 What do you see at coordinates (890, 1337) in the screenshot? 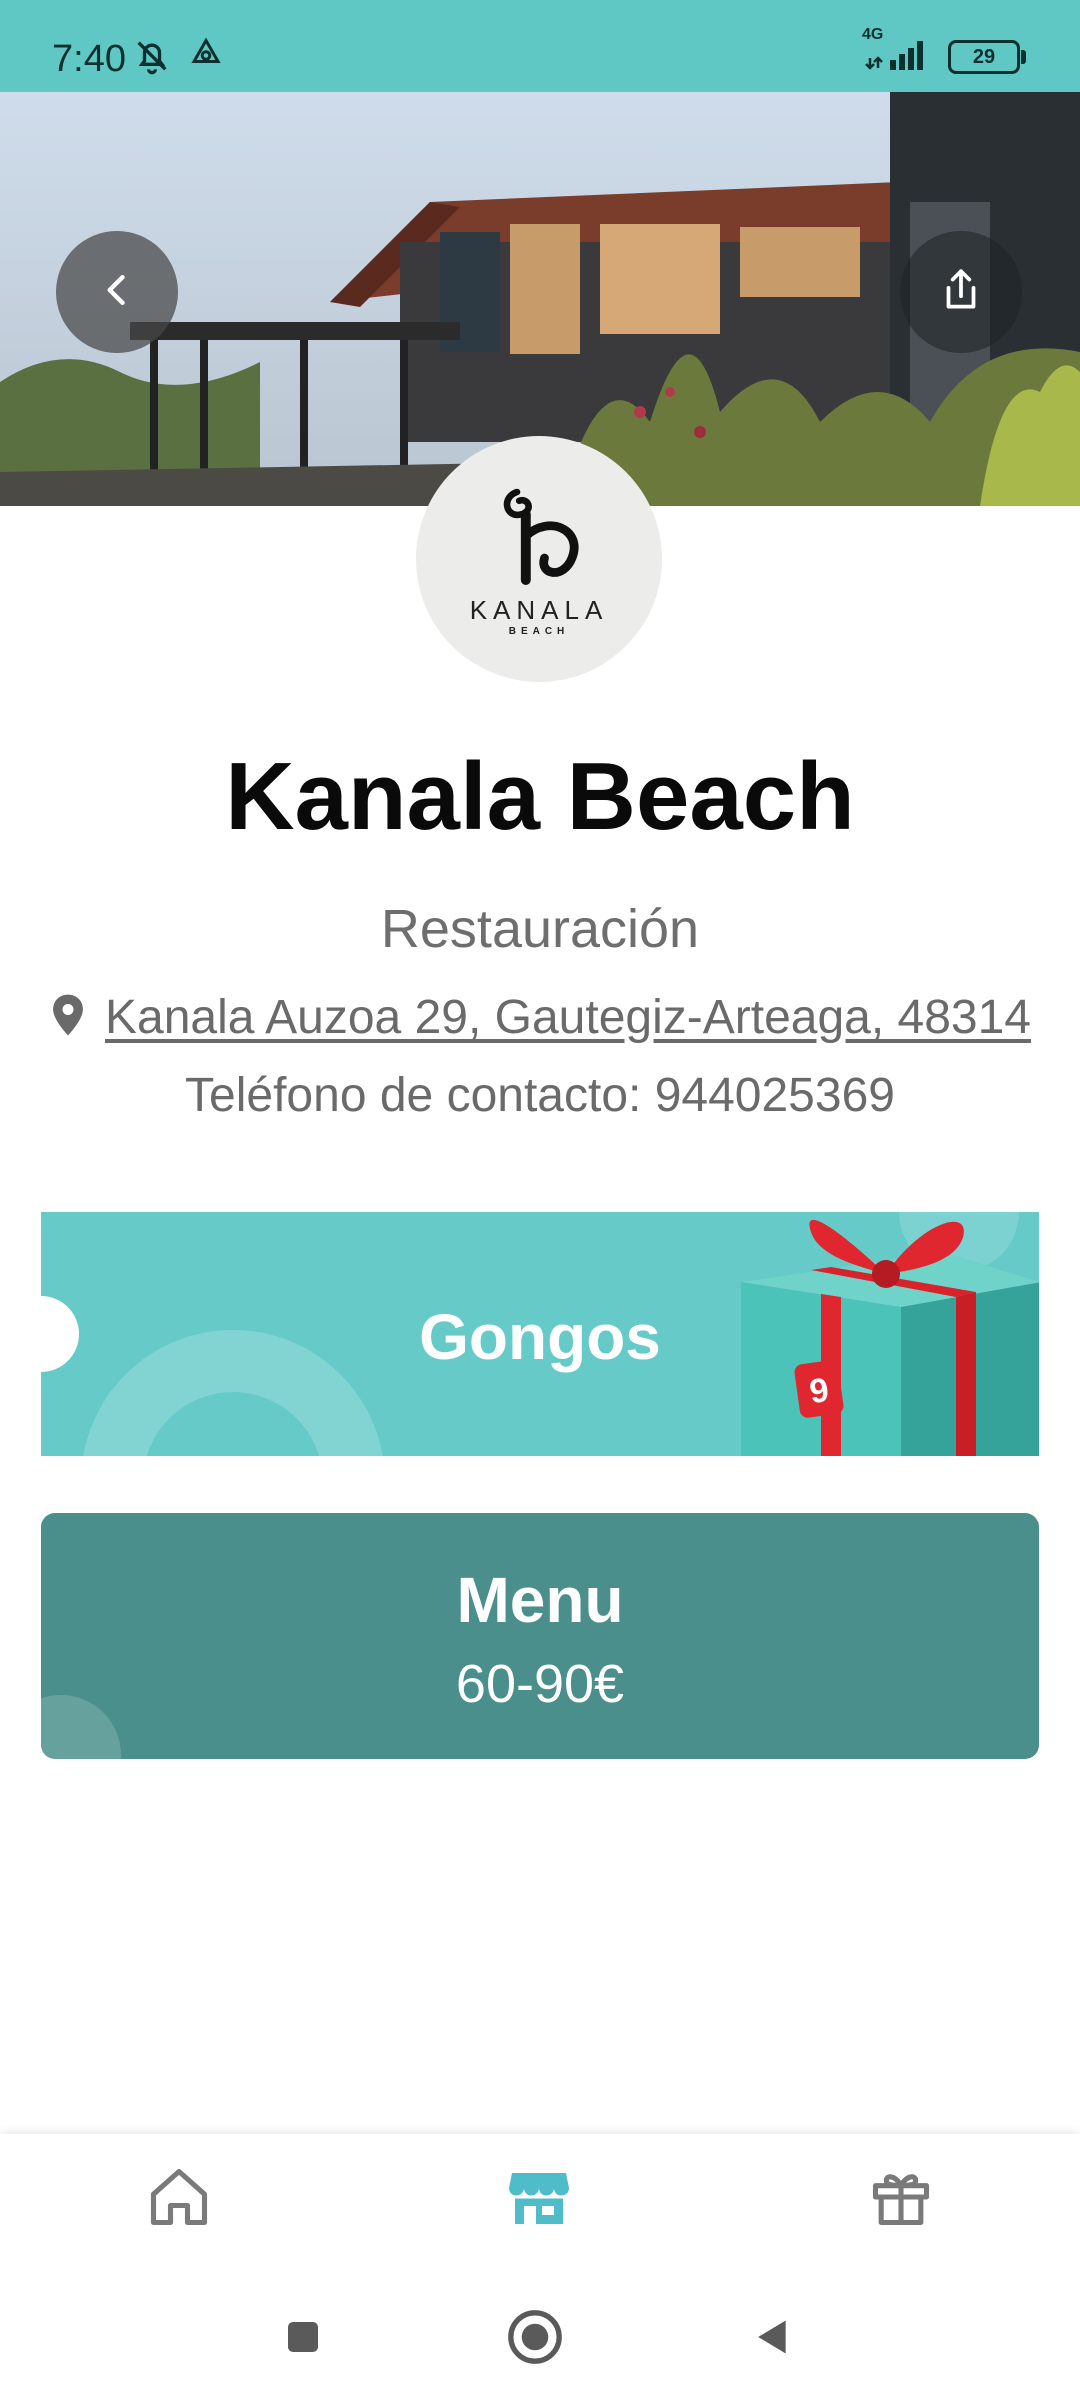
I see `gift-box-icon: 9` at bounding box center [890, 1337].